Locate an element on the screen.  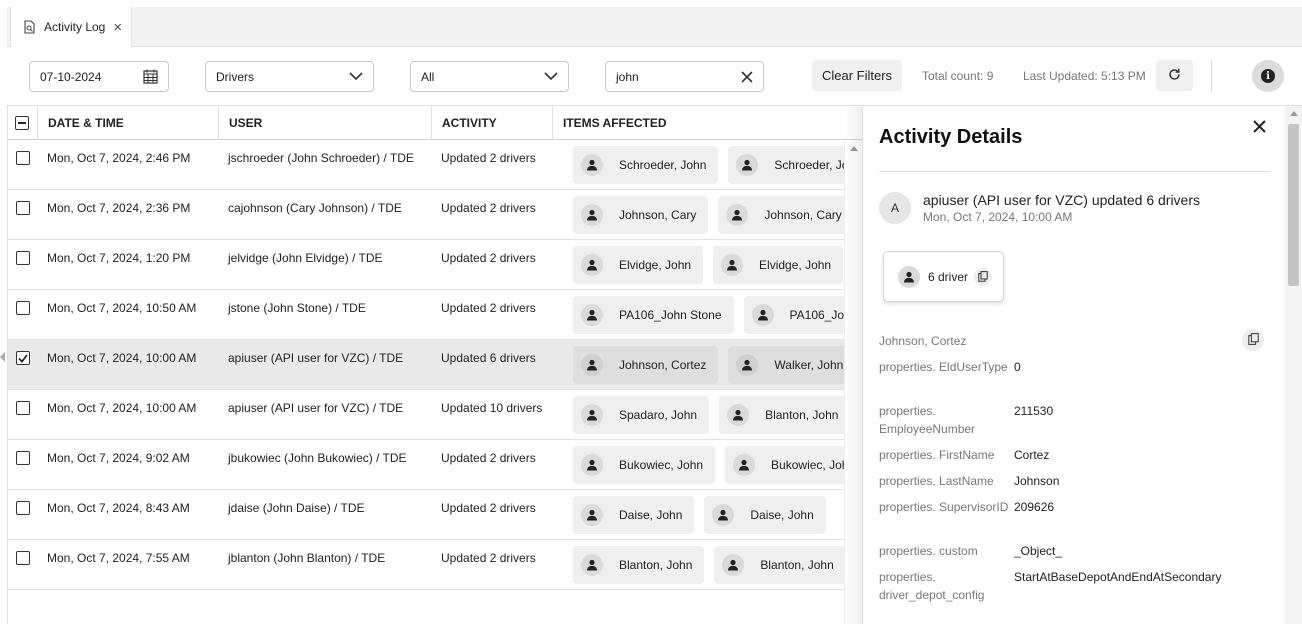
affected-item-label: Johnson, Cary is located at coordinates (658, 215).